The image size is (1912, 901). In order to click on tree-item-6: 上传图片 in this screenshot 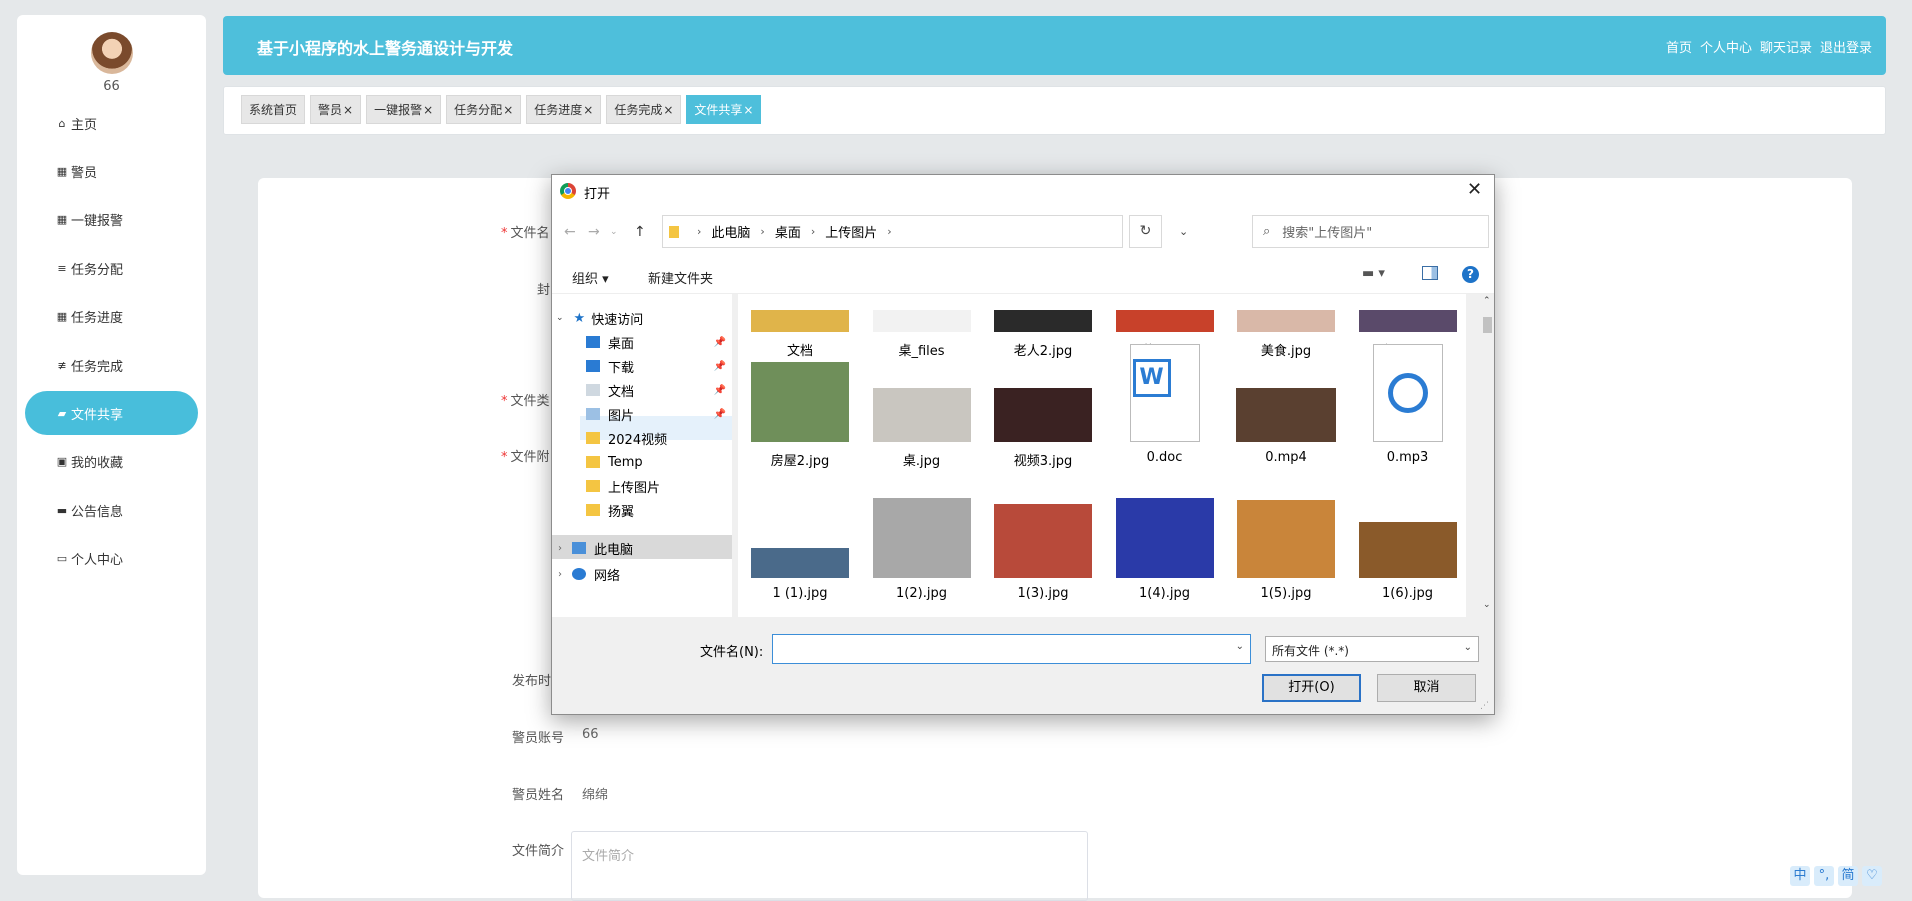, I will do `click(656, 486)`.